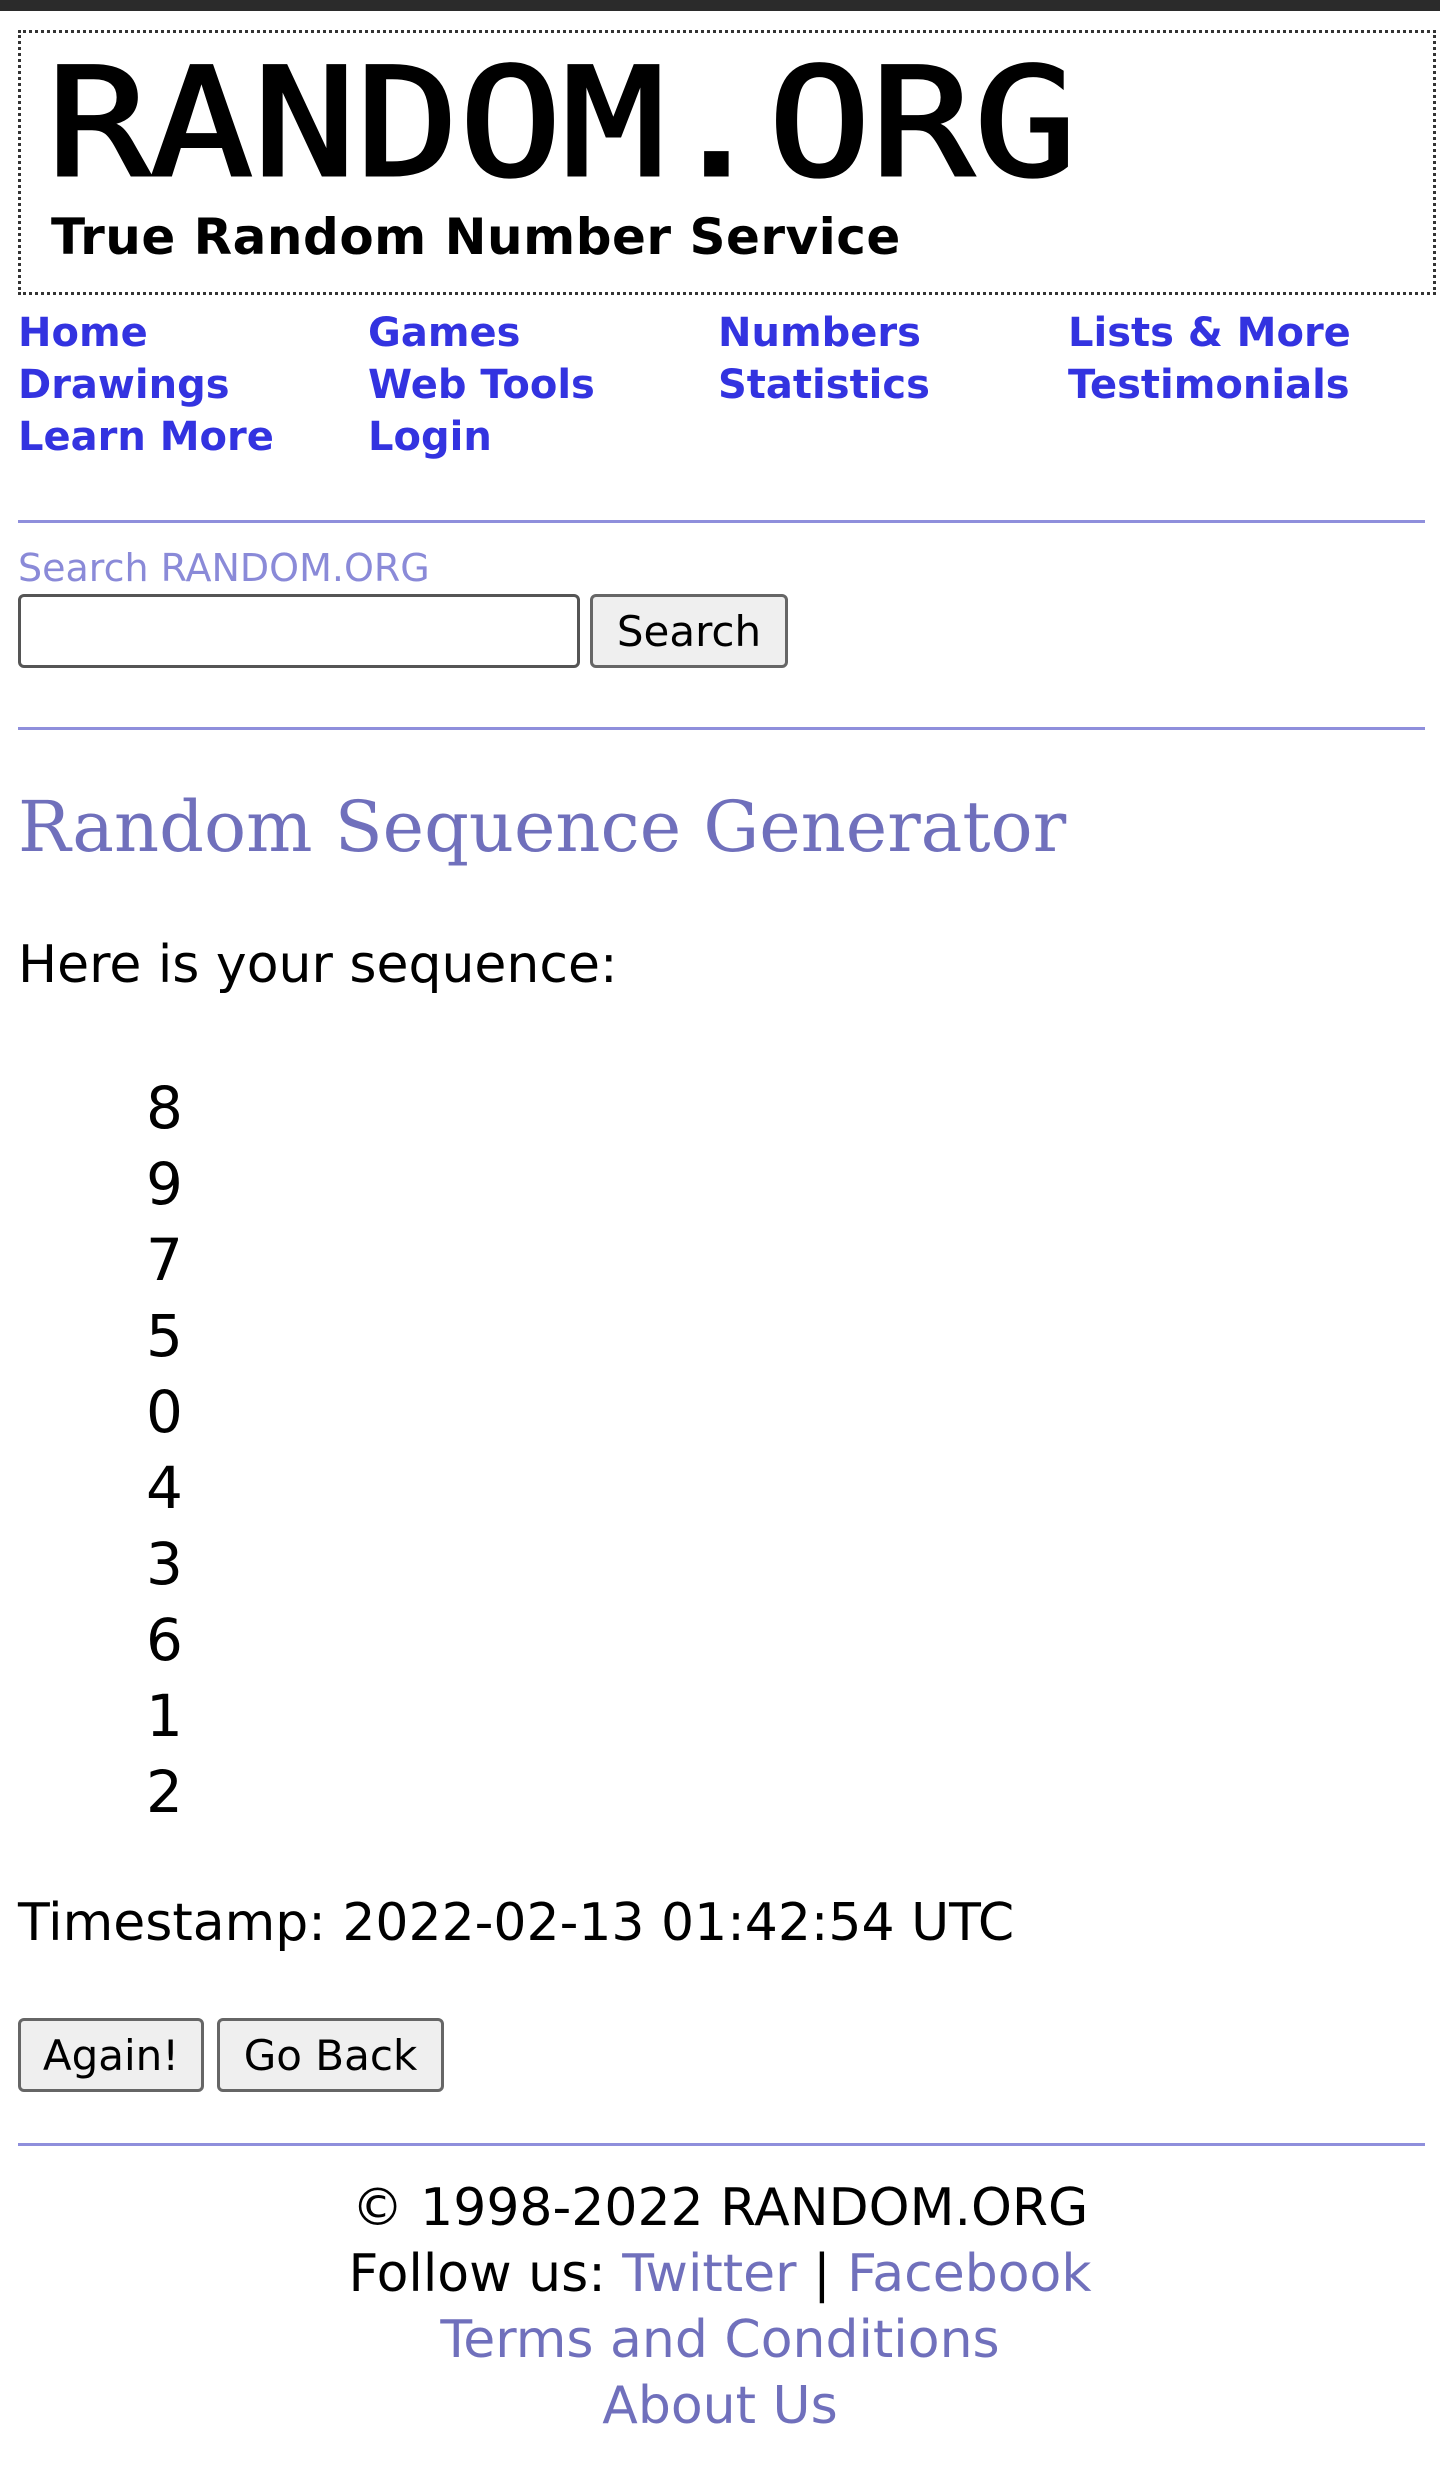 The height and width of the screenshot is (2473, 1440). Describe the element at coordinates (164, 1450) in the screenshot. I see `sequence-list: 8 9 7 5 0 4 3 6 1 2` at that location.